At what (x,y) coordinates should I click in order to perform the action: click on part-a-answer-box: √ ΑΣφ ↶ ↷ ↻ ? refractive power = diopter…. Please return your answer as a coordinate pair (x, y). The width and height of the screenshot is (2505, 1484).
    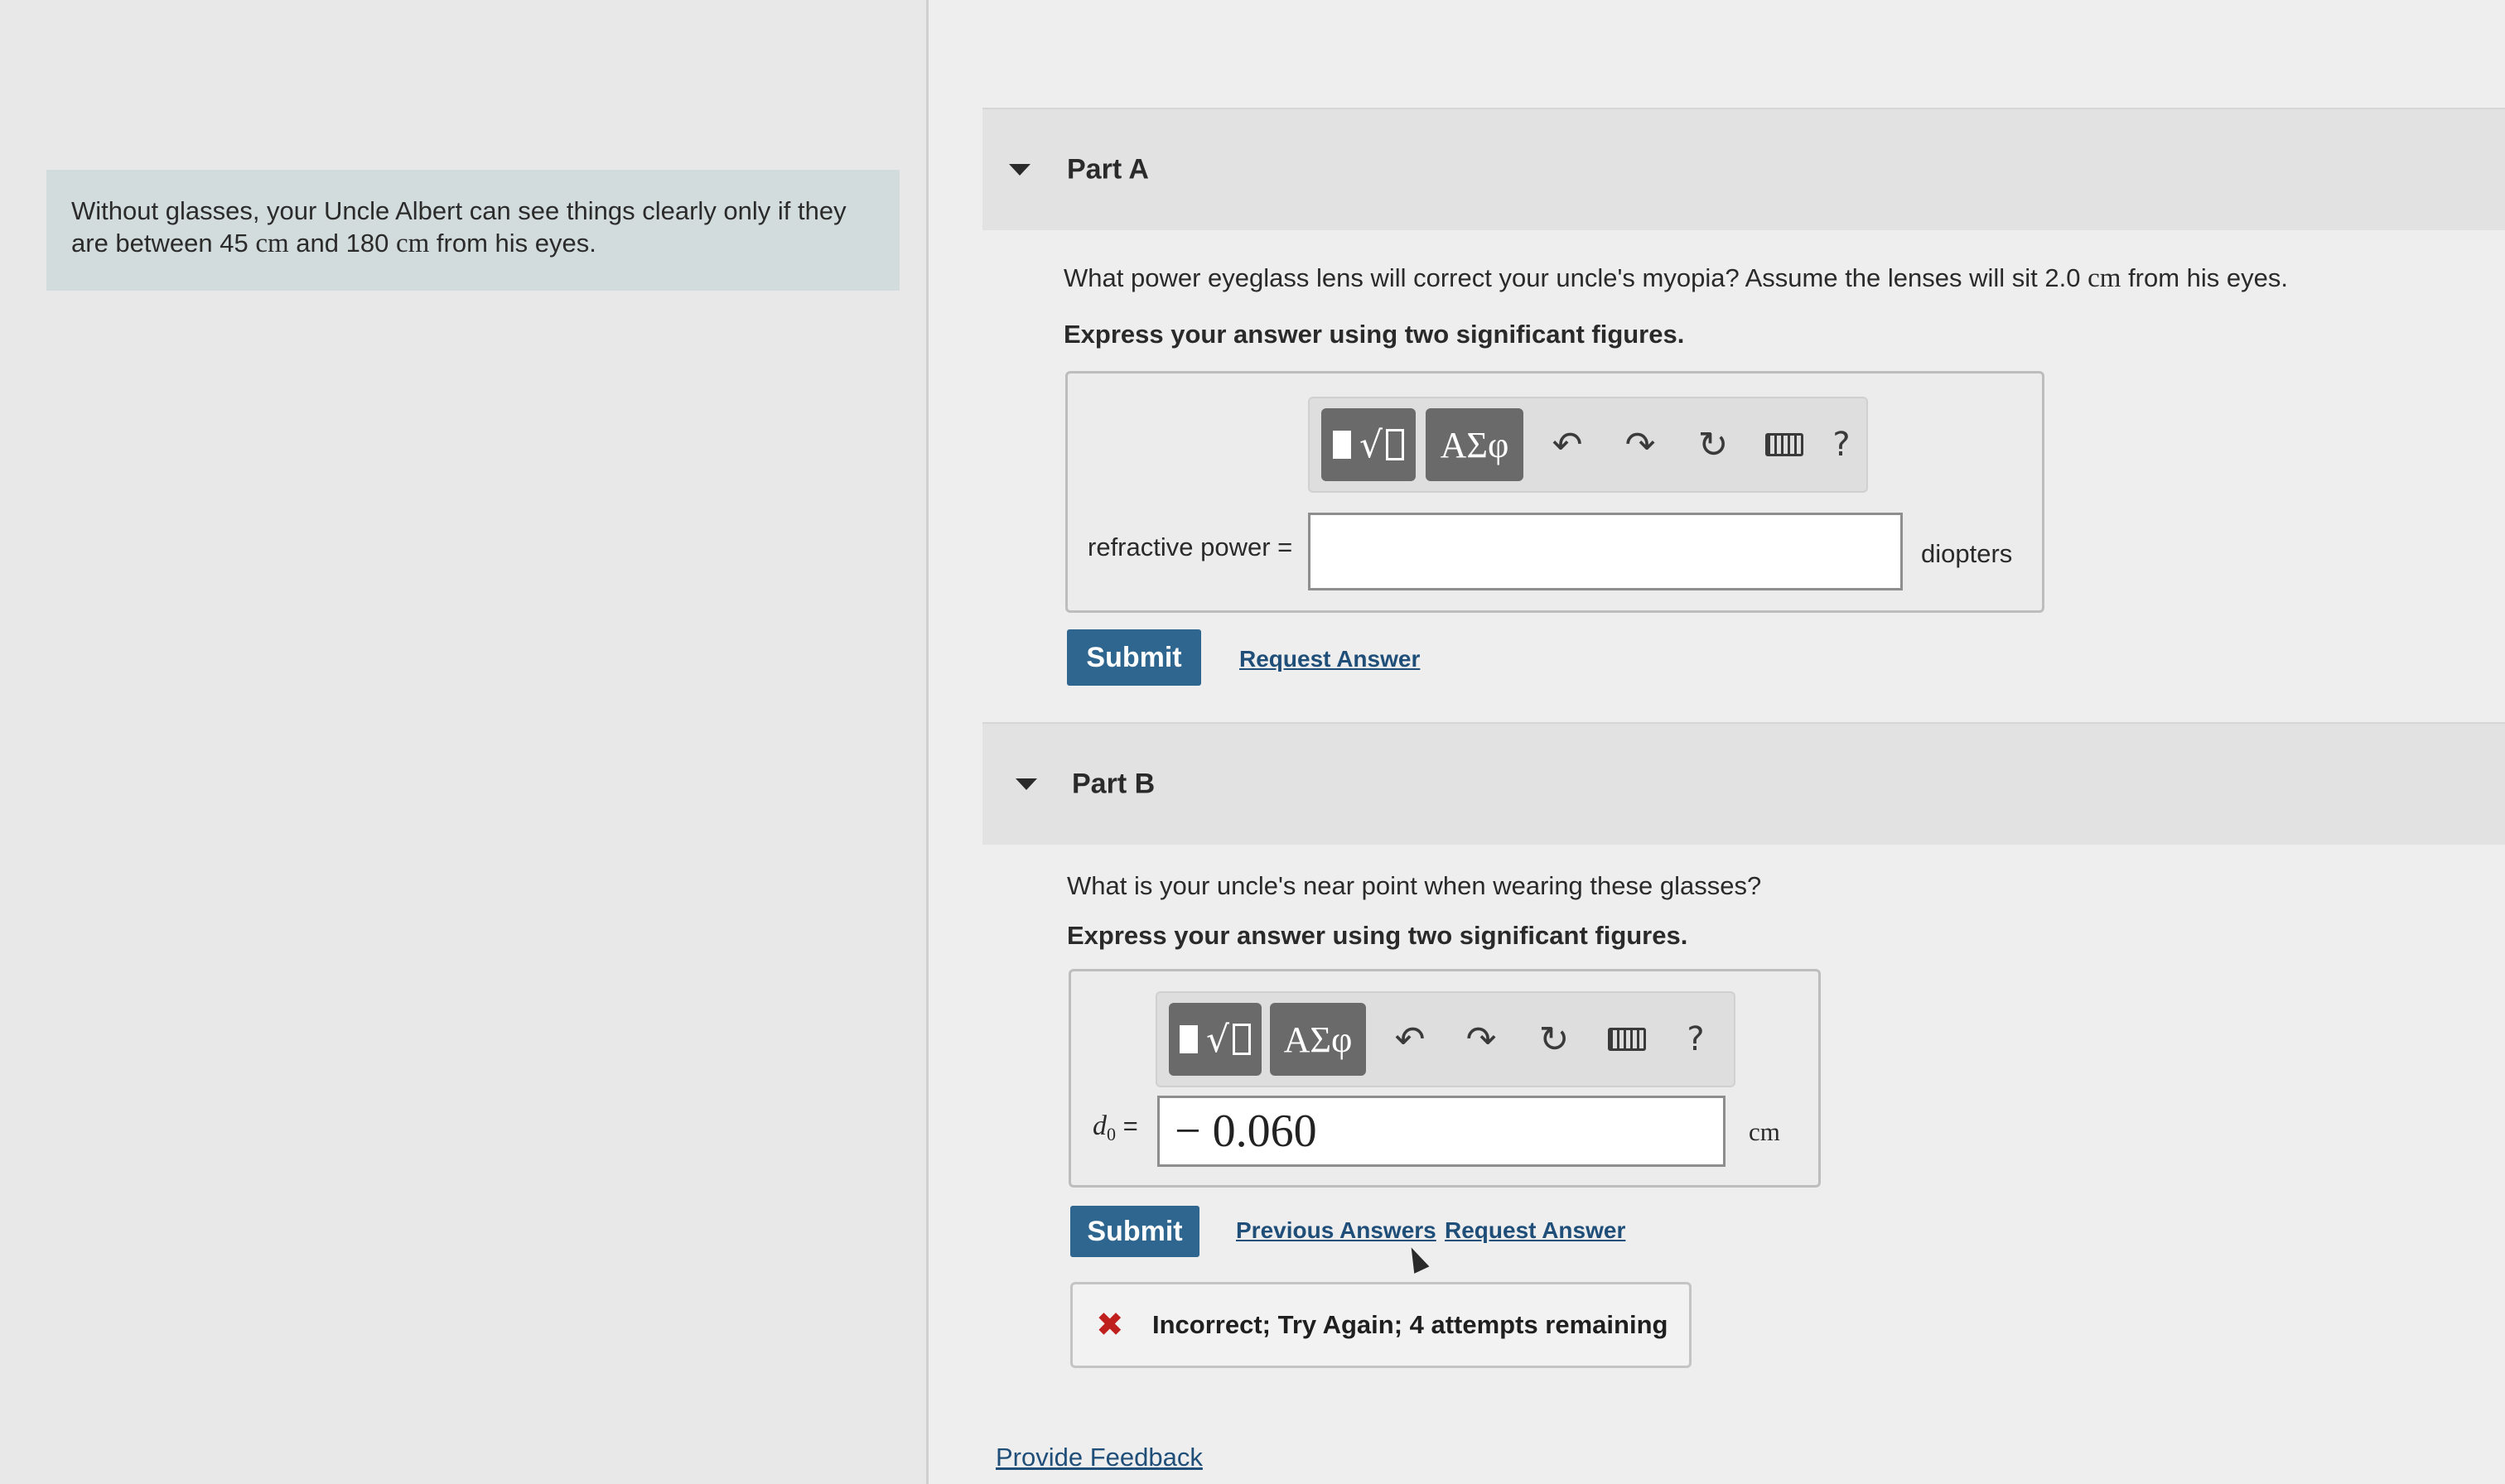
    Looking at the image, I should click on (1554, 492).